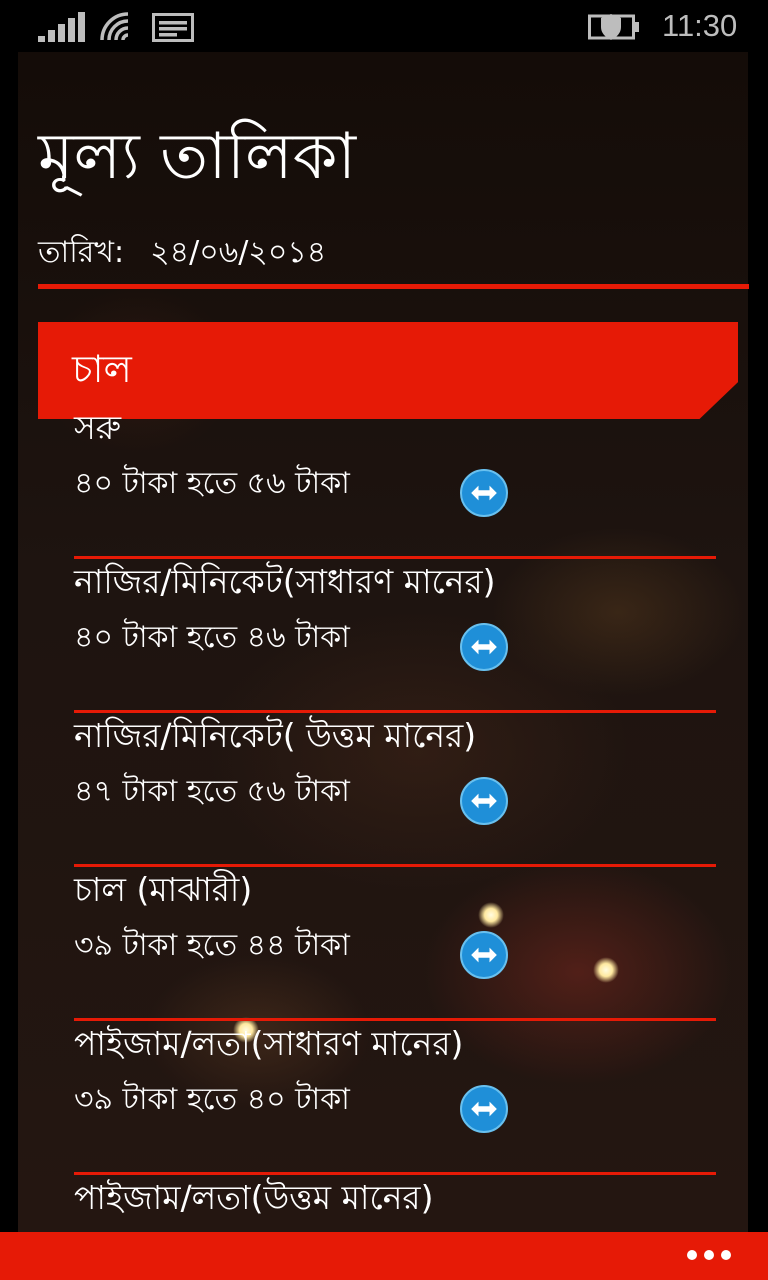 This screenshot has width=768, height=1280. What do you see at coordinates (613, 27) in the screenshot?
I see `battery-saver-icon` at bounding box center [613, 27].